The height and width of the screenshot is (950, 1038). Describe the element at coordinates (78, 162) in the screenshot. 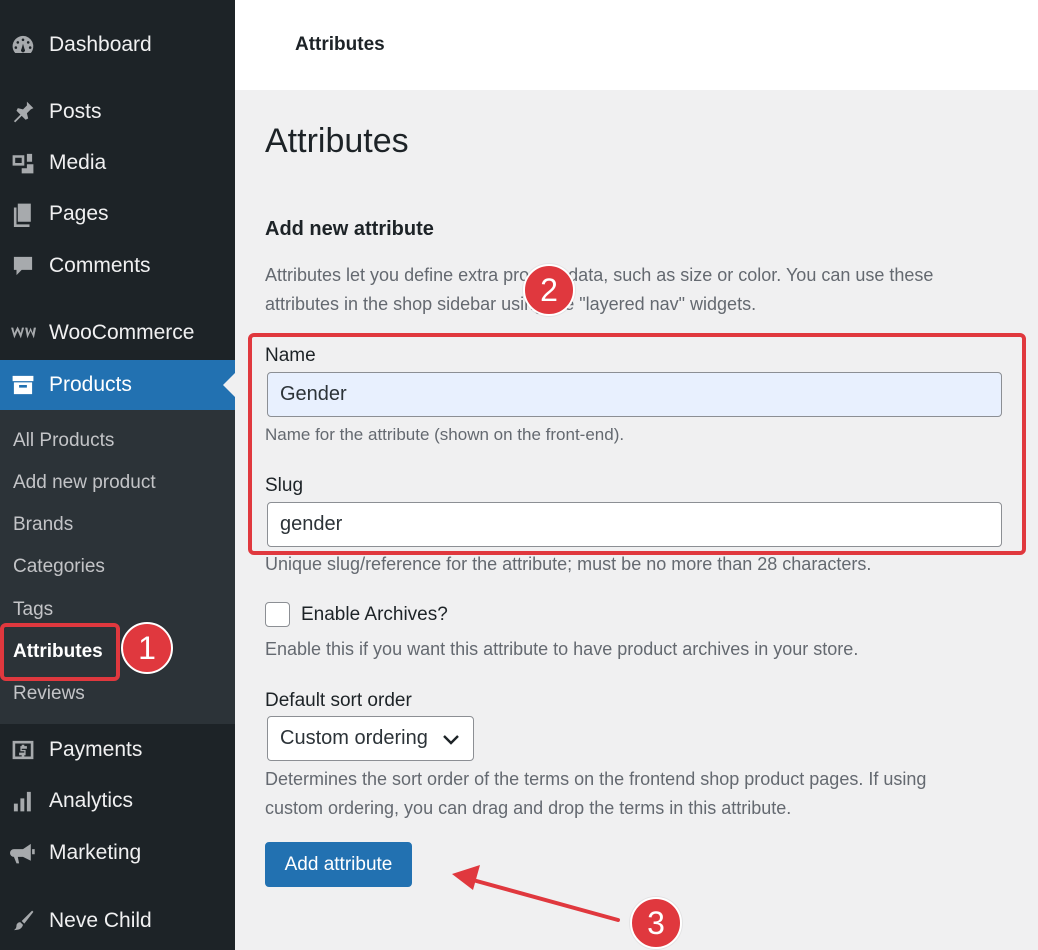

I see `sidebar-item-label: Media` at that location.